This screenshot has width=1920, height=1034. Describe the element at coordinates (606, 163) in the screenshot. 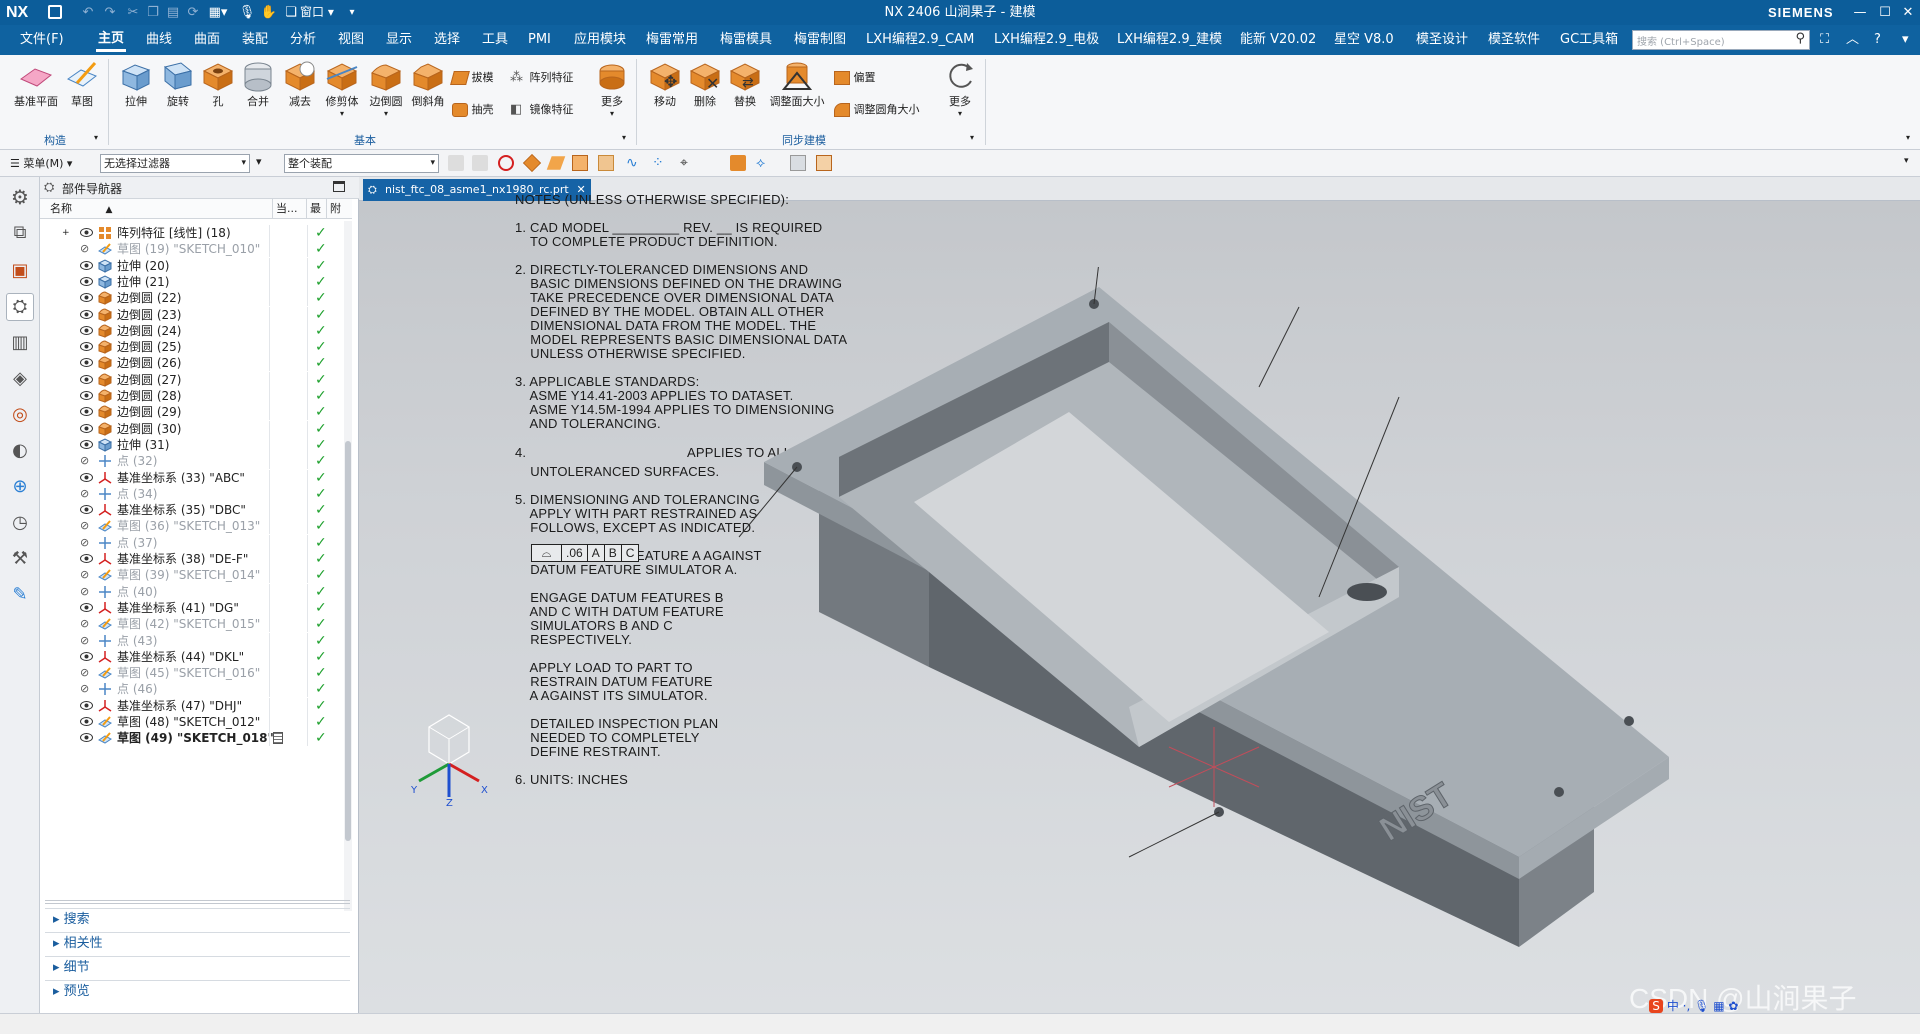

I see `edge-select-icon` at that location.